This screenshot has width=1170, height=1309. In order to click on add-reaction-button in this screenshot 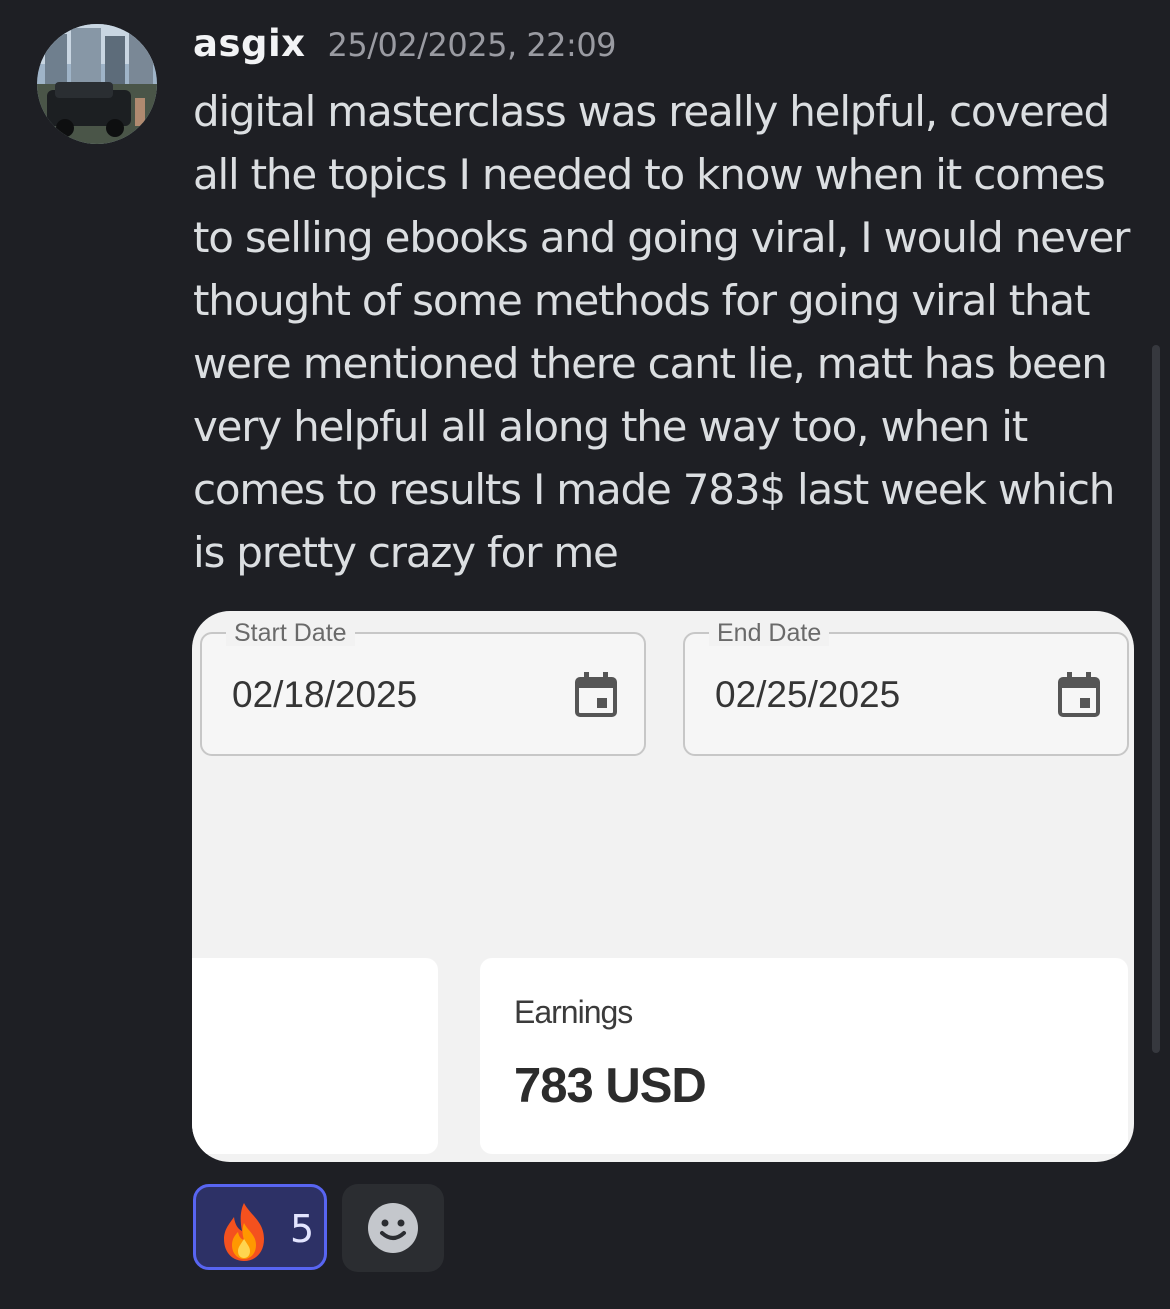, I will do `click(393, 1228)`.